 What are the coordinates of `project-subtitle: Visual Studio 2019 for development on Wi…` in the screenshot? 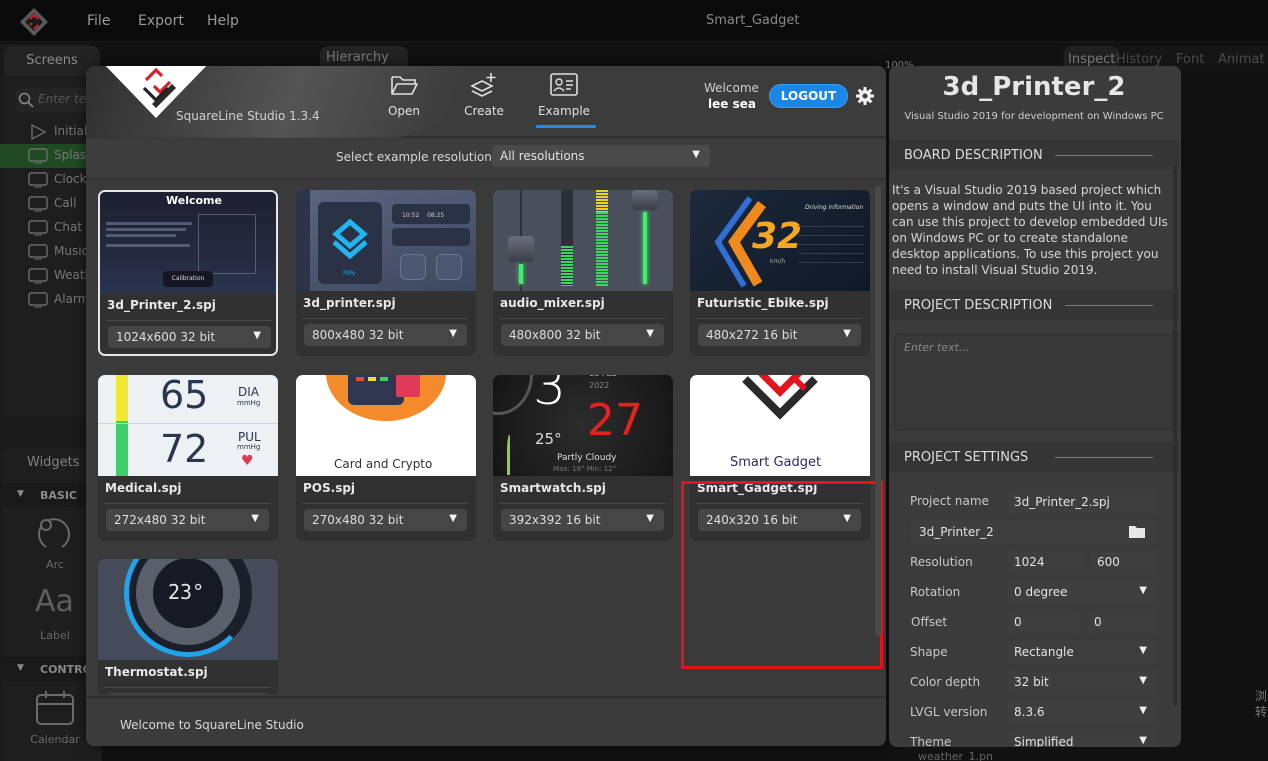 It's located at (1034, 116).